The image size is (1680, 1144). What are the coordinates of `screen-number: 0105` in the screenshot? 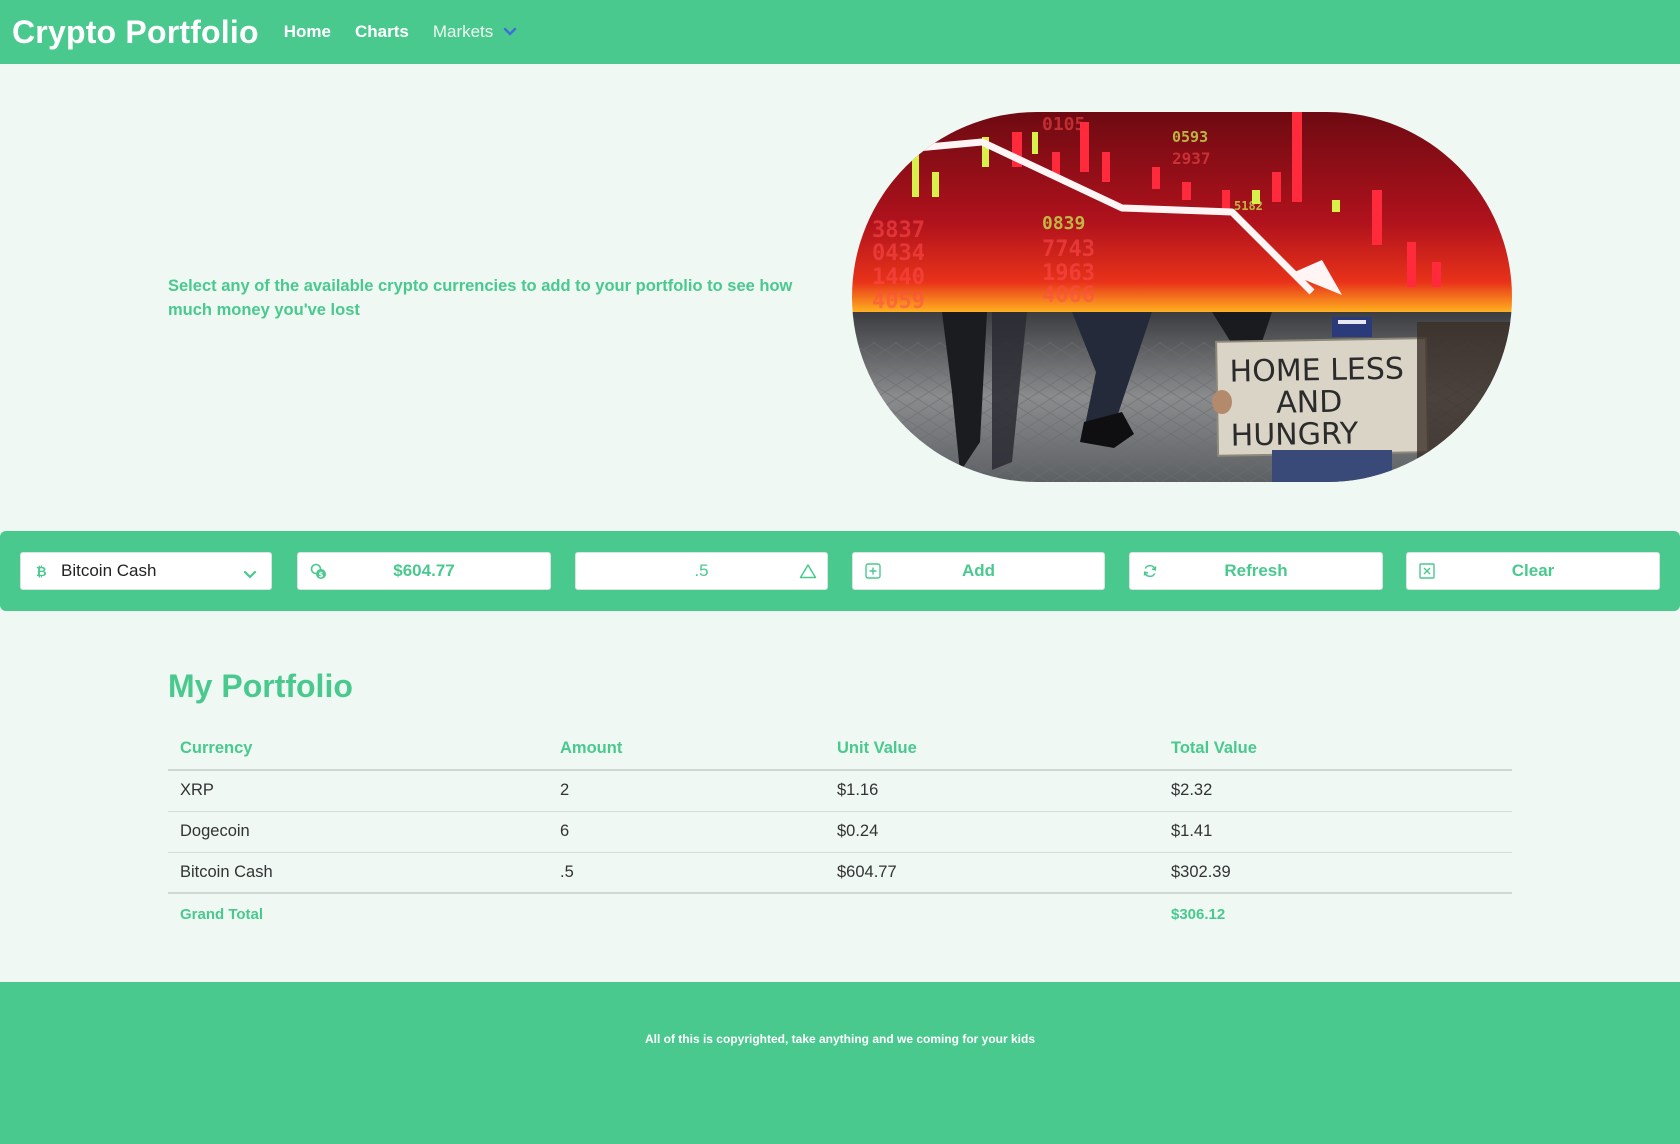 It's located at (1063, 124).